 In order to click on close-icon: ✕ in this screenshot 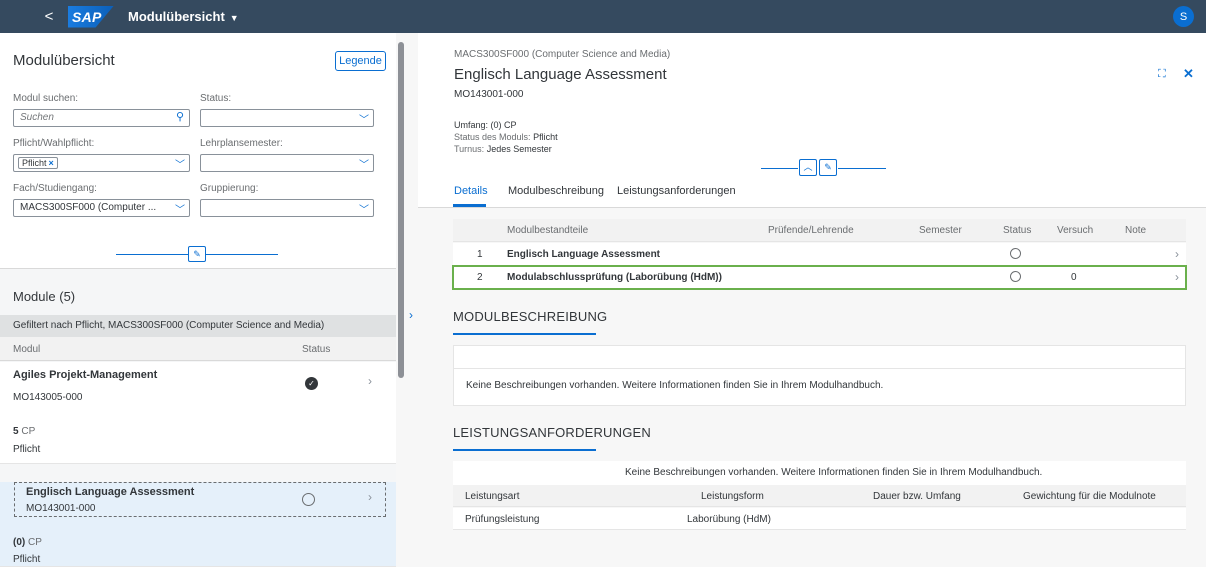, I will do `click(1188, 74)`.